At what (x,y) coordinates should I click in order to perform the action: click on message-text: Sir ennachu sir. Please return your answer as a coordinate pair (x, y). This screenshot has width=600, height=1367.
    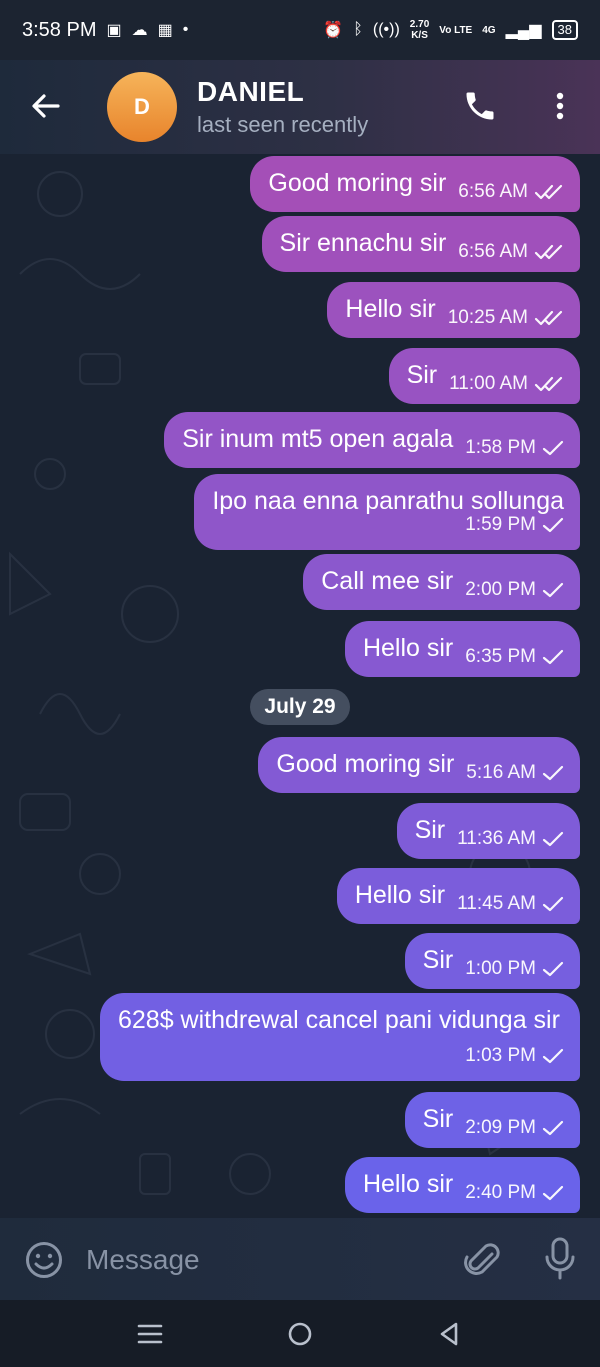
    Looking at the image, I should click on (363, 243).